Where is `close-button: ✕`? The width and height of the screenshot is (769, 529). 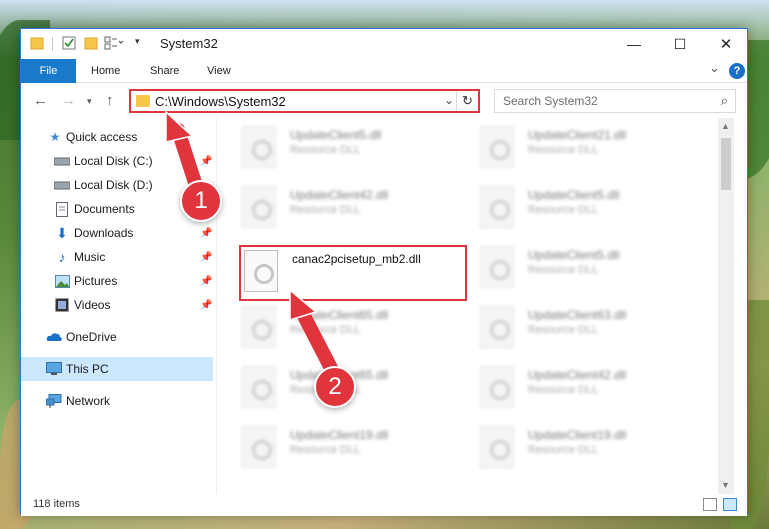
close-button: ✕ is located at coordinates (726, 44).